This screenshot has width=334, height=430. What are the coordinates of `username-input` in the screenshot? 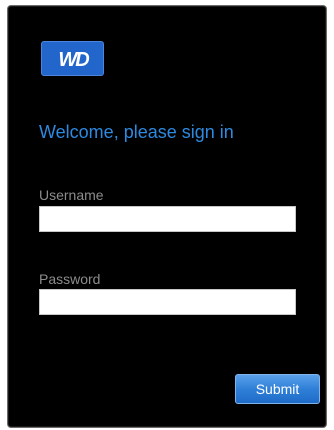 It's located at (167, 219).